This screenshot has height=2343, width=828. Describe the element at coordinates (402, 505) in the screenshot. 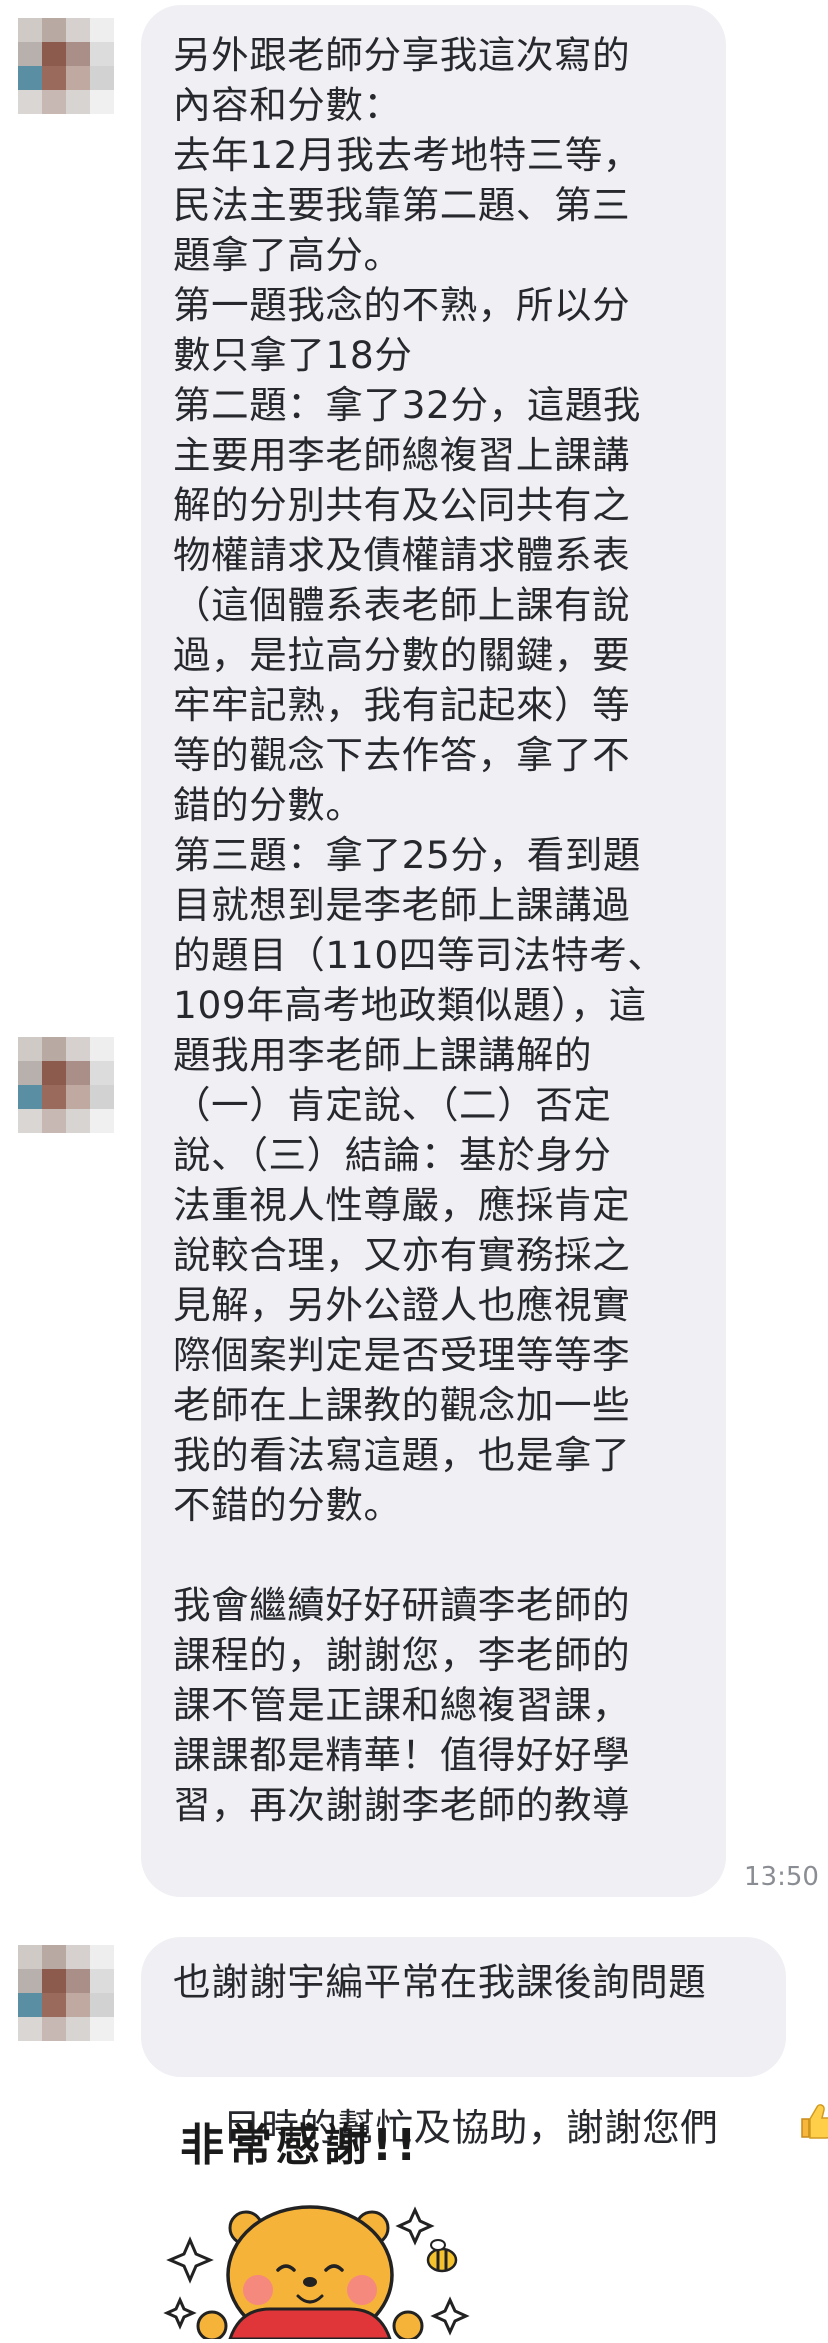

I see `message-line: 解的分別共有及公同共有之` at that location.